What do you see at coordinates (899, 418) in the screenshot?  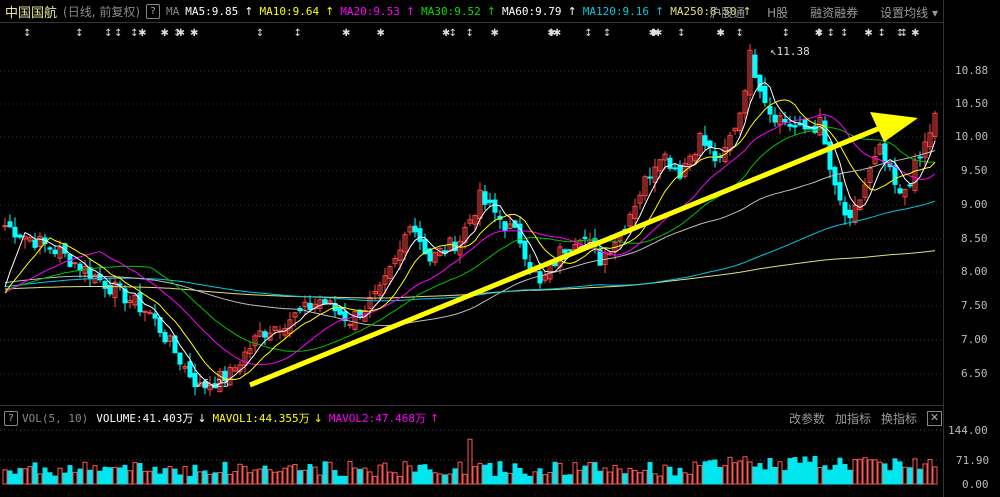 I see `switch-indicator-button: 换指标` at bounding box center [899, 418].